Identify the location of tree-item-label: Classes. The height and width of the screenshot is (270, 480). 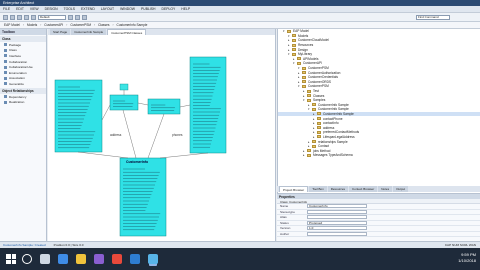
(319, 95).